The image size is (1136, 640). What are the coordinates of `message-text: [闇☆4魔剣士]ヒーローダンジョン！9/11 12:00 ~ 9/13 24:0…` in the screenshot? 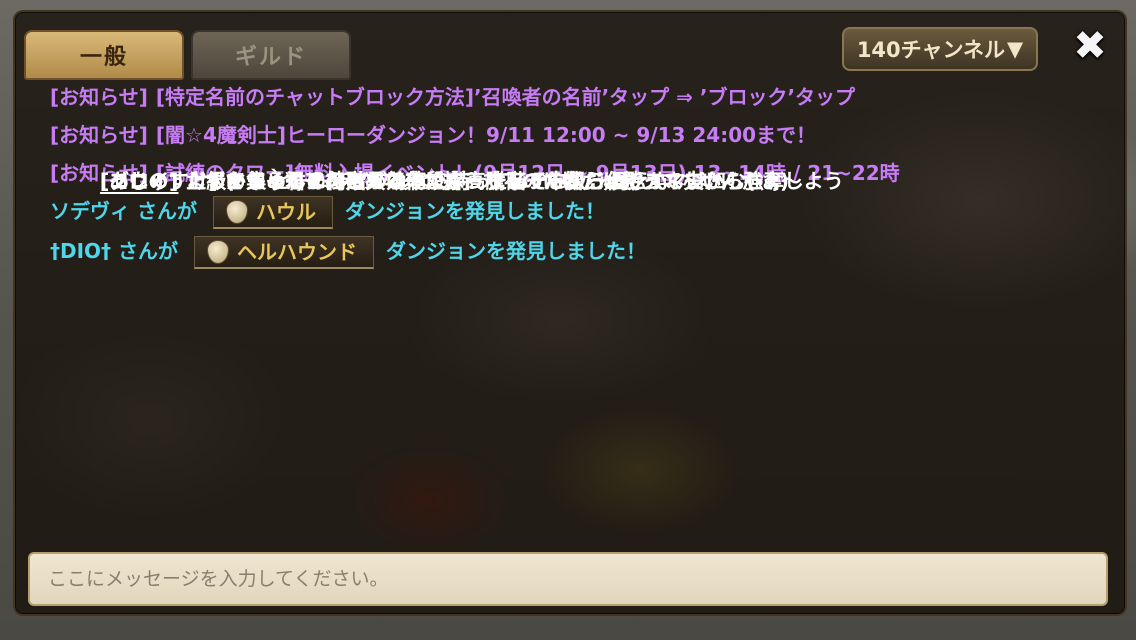 It's located at (486, 135).